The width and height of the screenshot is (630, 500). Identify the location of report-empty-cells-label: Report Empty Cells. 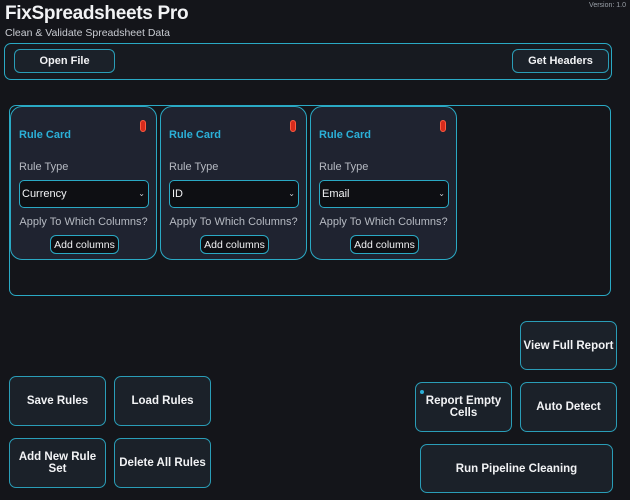
(463, 407).